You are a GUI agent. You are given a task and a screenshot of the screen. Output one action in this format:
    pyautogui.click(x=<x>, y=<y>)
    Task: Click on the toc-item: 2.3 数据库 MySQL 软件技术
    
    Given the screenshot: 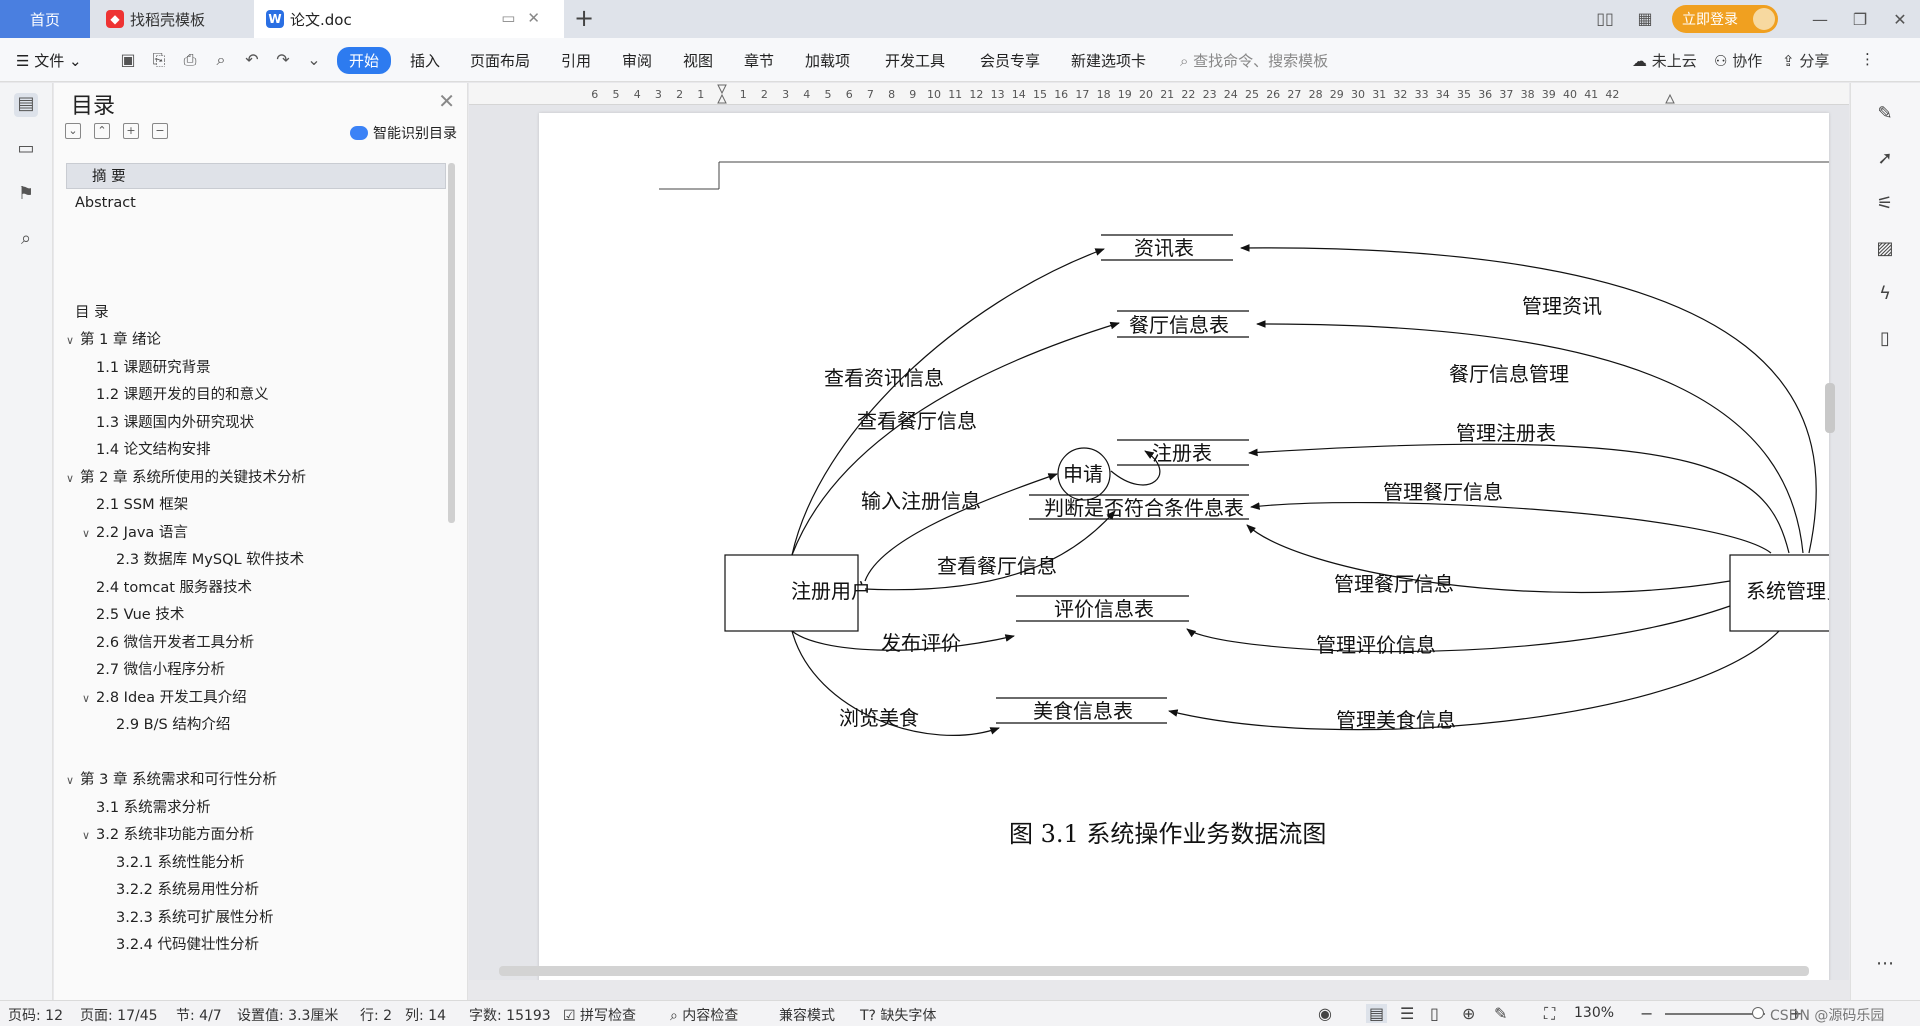 What is the action you would take?
    pyautogui.click(x=185, y=560)
    